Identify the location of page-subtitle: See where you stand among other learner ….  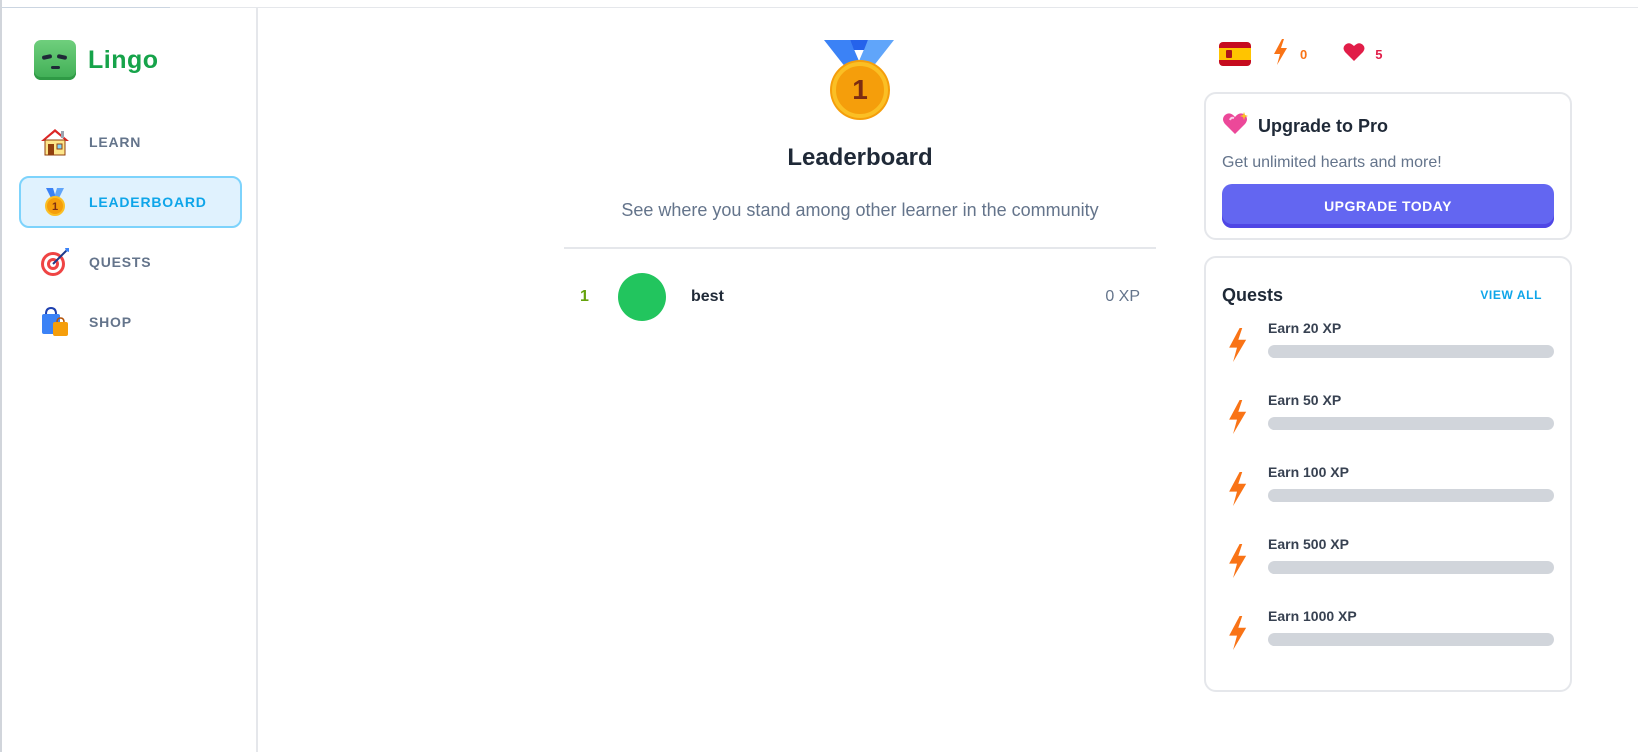
(860, 210).